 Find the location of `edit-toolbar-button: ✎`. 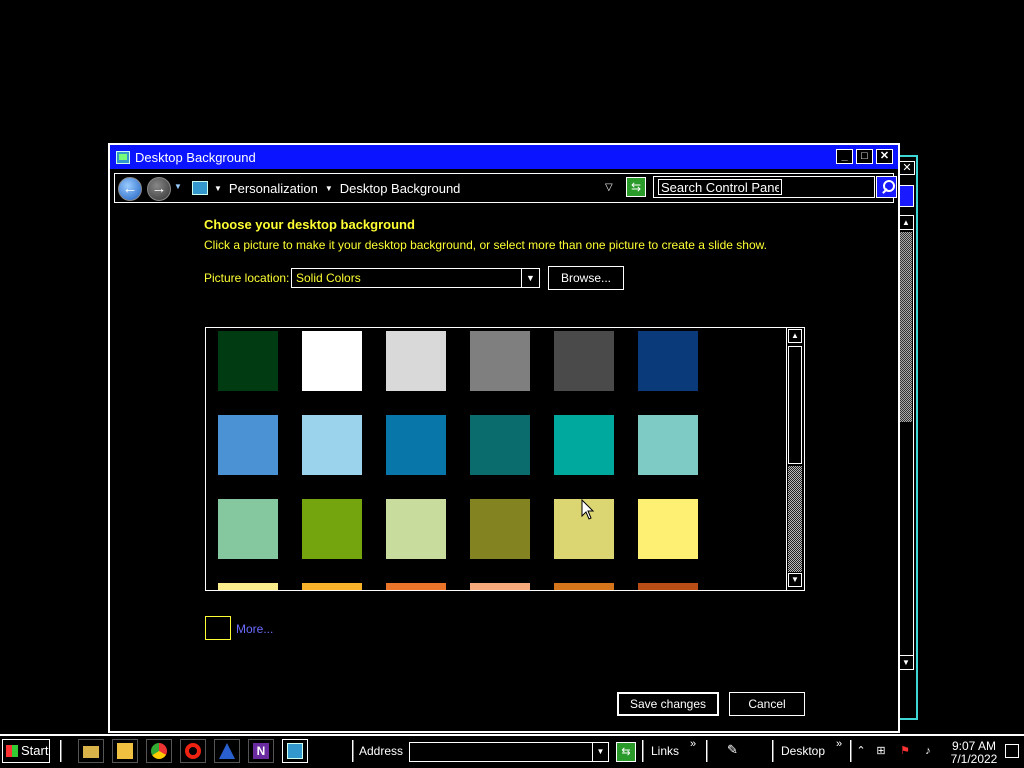

edit-toolbar-button: ✎ is located at coordinates (736, 751).